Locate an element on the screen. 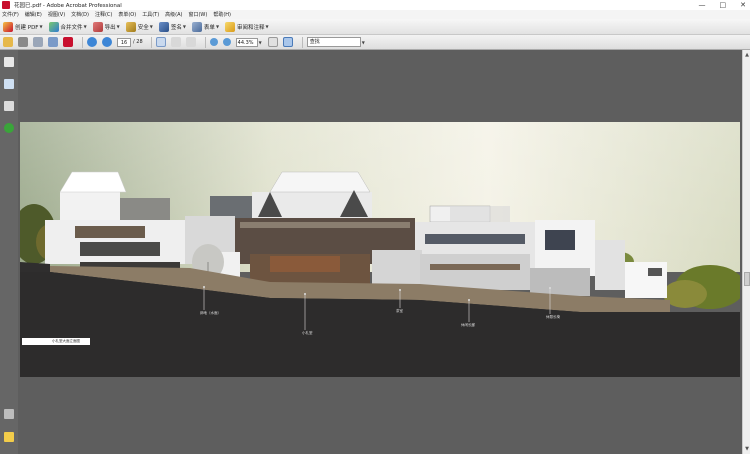  drawing-label: 小礼堂 is located at coordinates (307, 333).